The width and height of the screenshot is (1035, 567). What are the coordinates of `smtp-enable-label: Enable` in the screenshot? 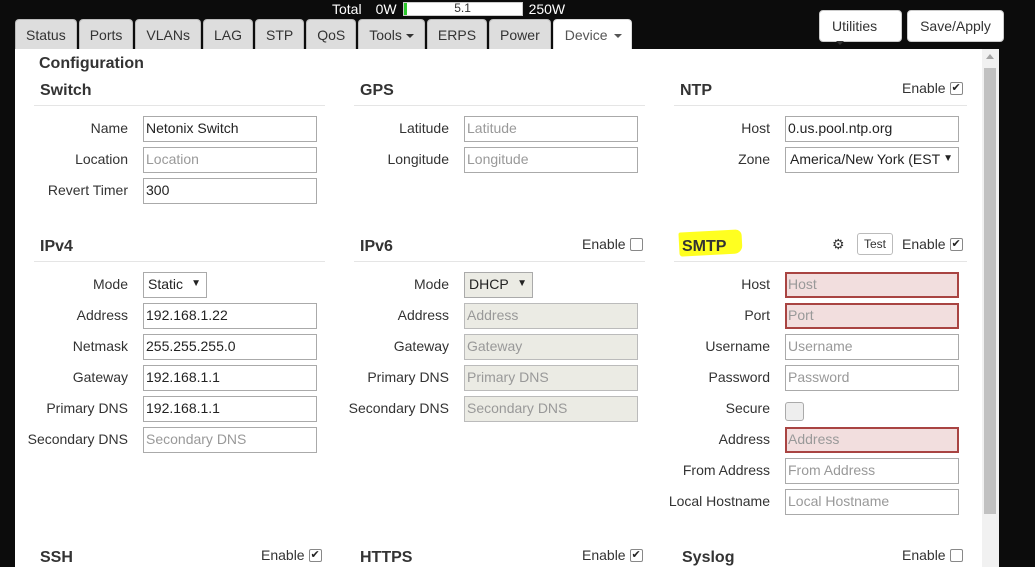 It's located at (924, 244).